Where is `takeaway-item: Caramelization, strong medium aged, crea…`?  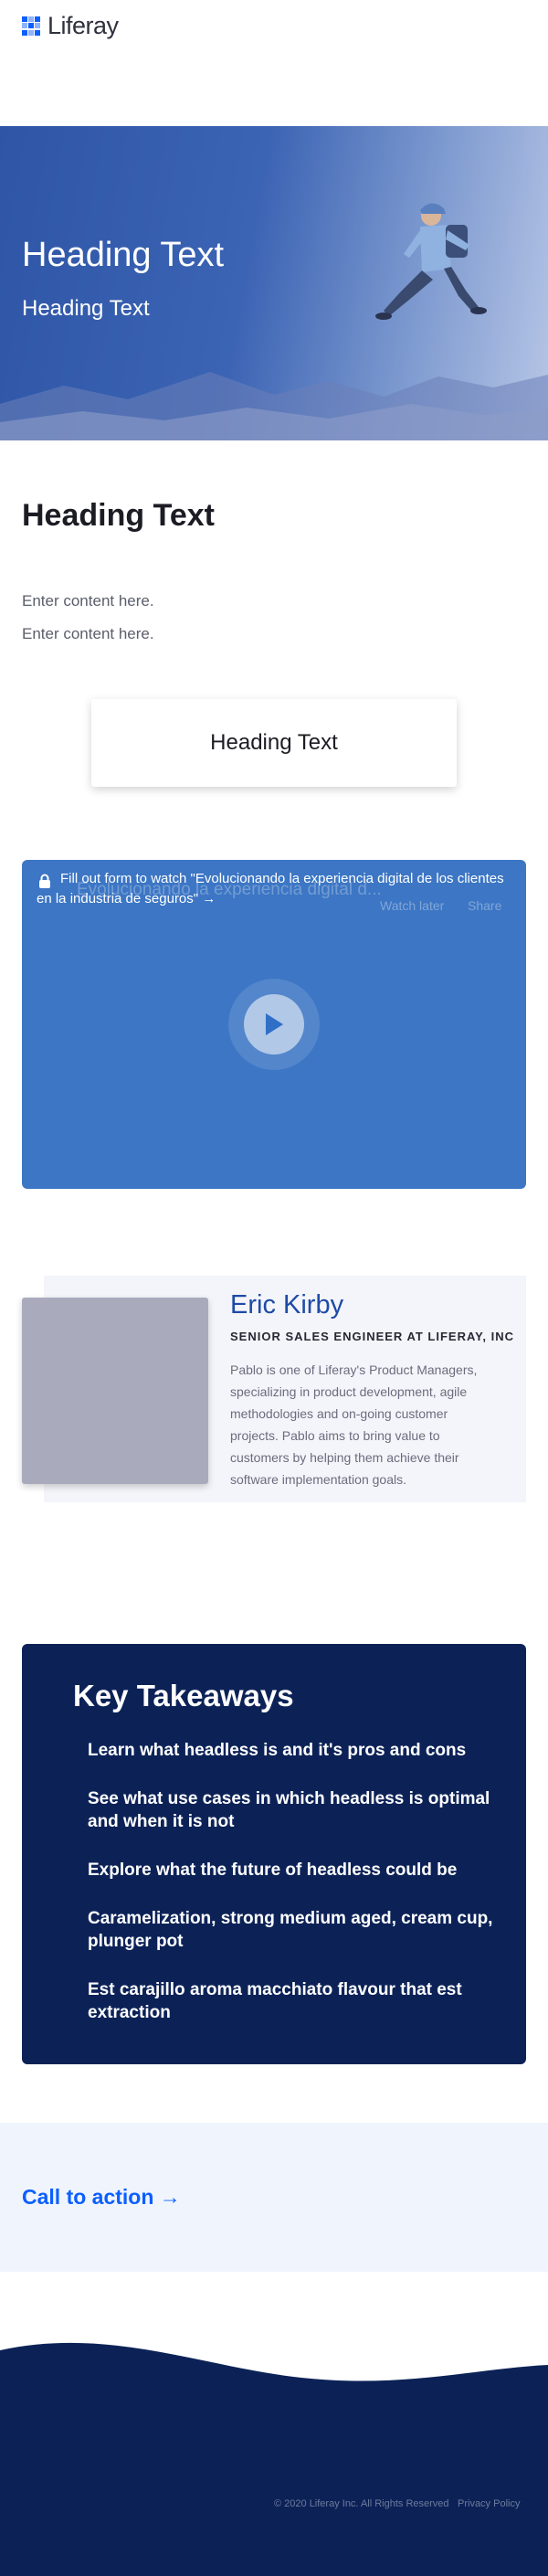
takeaway-item: Caramelization, strong medium aged, crea… is located at coordinates (290, 1930).